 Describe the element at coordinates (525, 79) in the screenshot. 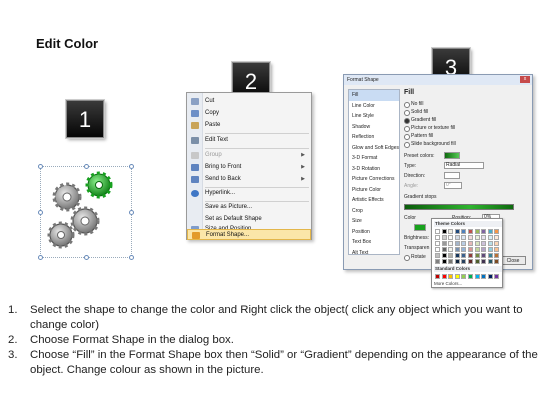

I see `close-icon: x` at that location.